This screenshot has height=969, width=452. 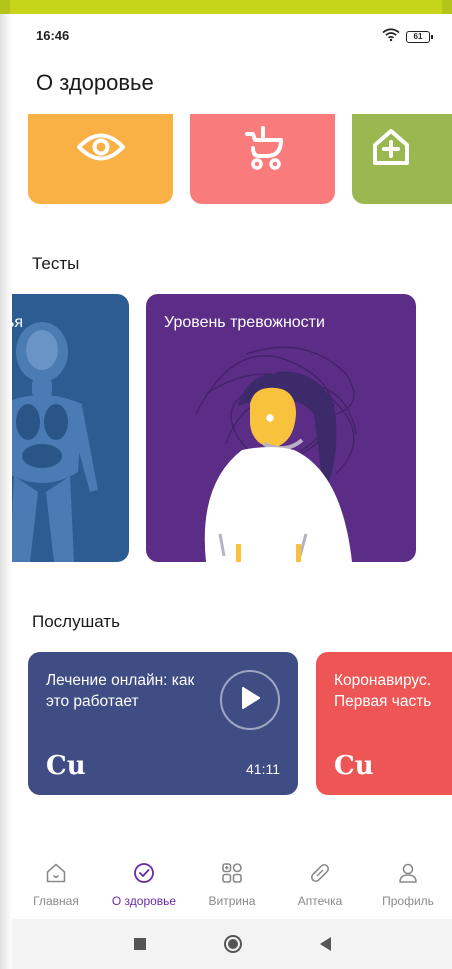 I want to click on listen-duration: 41:11, so click(x=263, y=769).